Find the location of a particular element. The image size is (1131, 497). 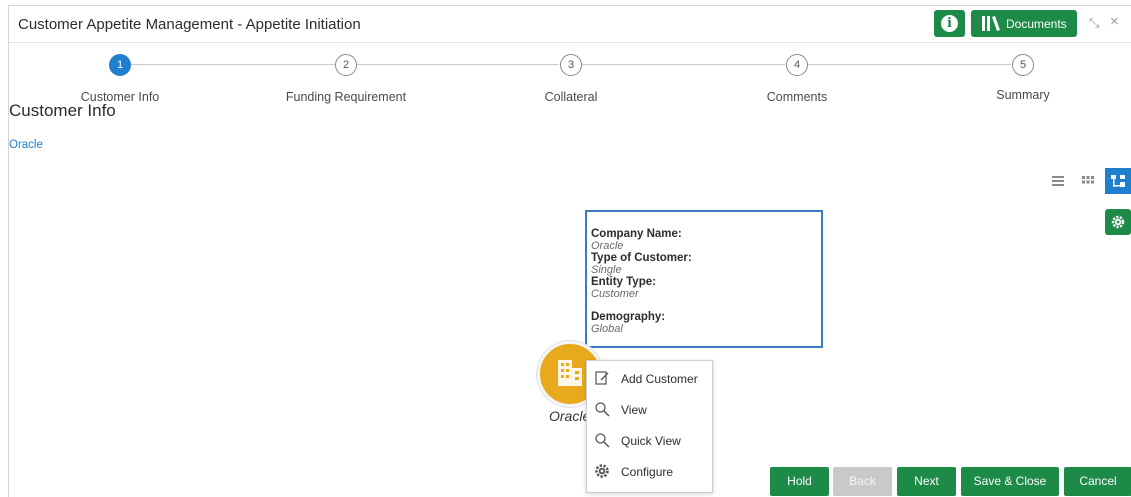

customer-node-label: Oracle is located at coordinates (569, 416).